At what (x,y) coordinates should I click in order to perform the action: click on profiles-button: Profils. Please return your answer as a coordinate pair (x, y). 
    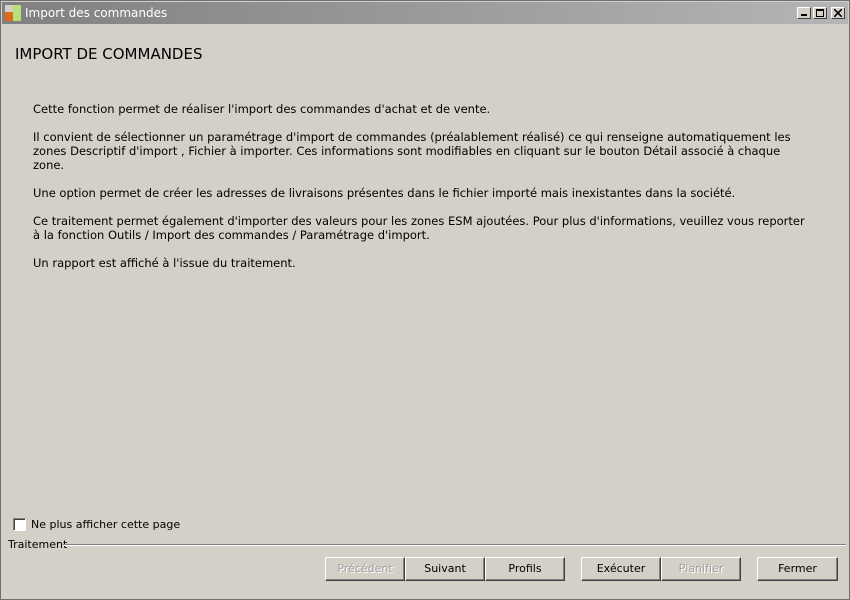
    Looking at the image, I should click on (525, 569).